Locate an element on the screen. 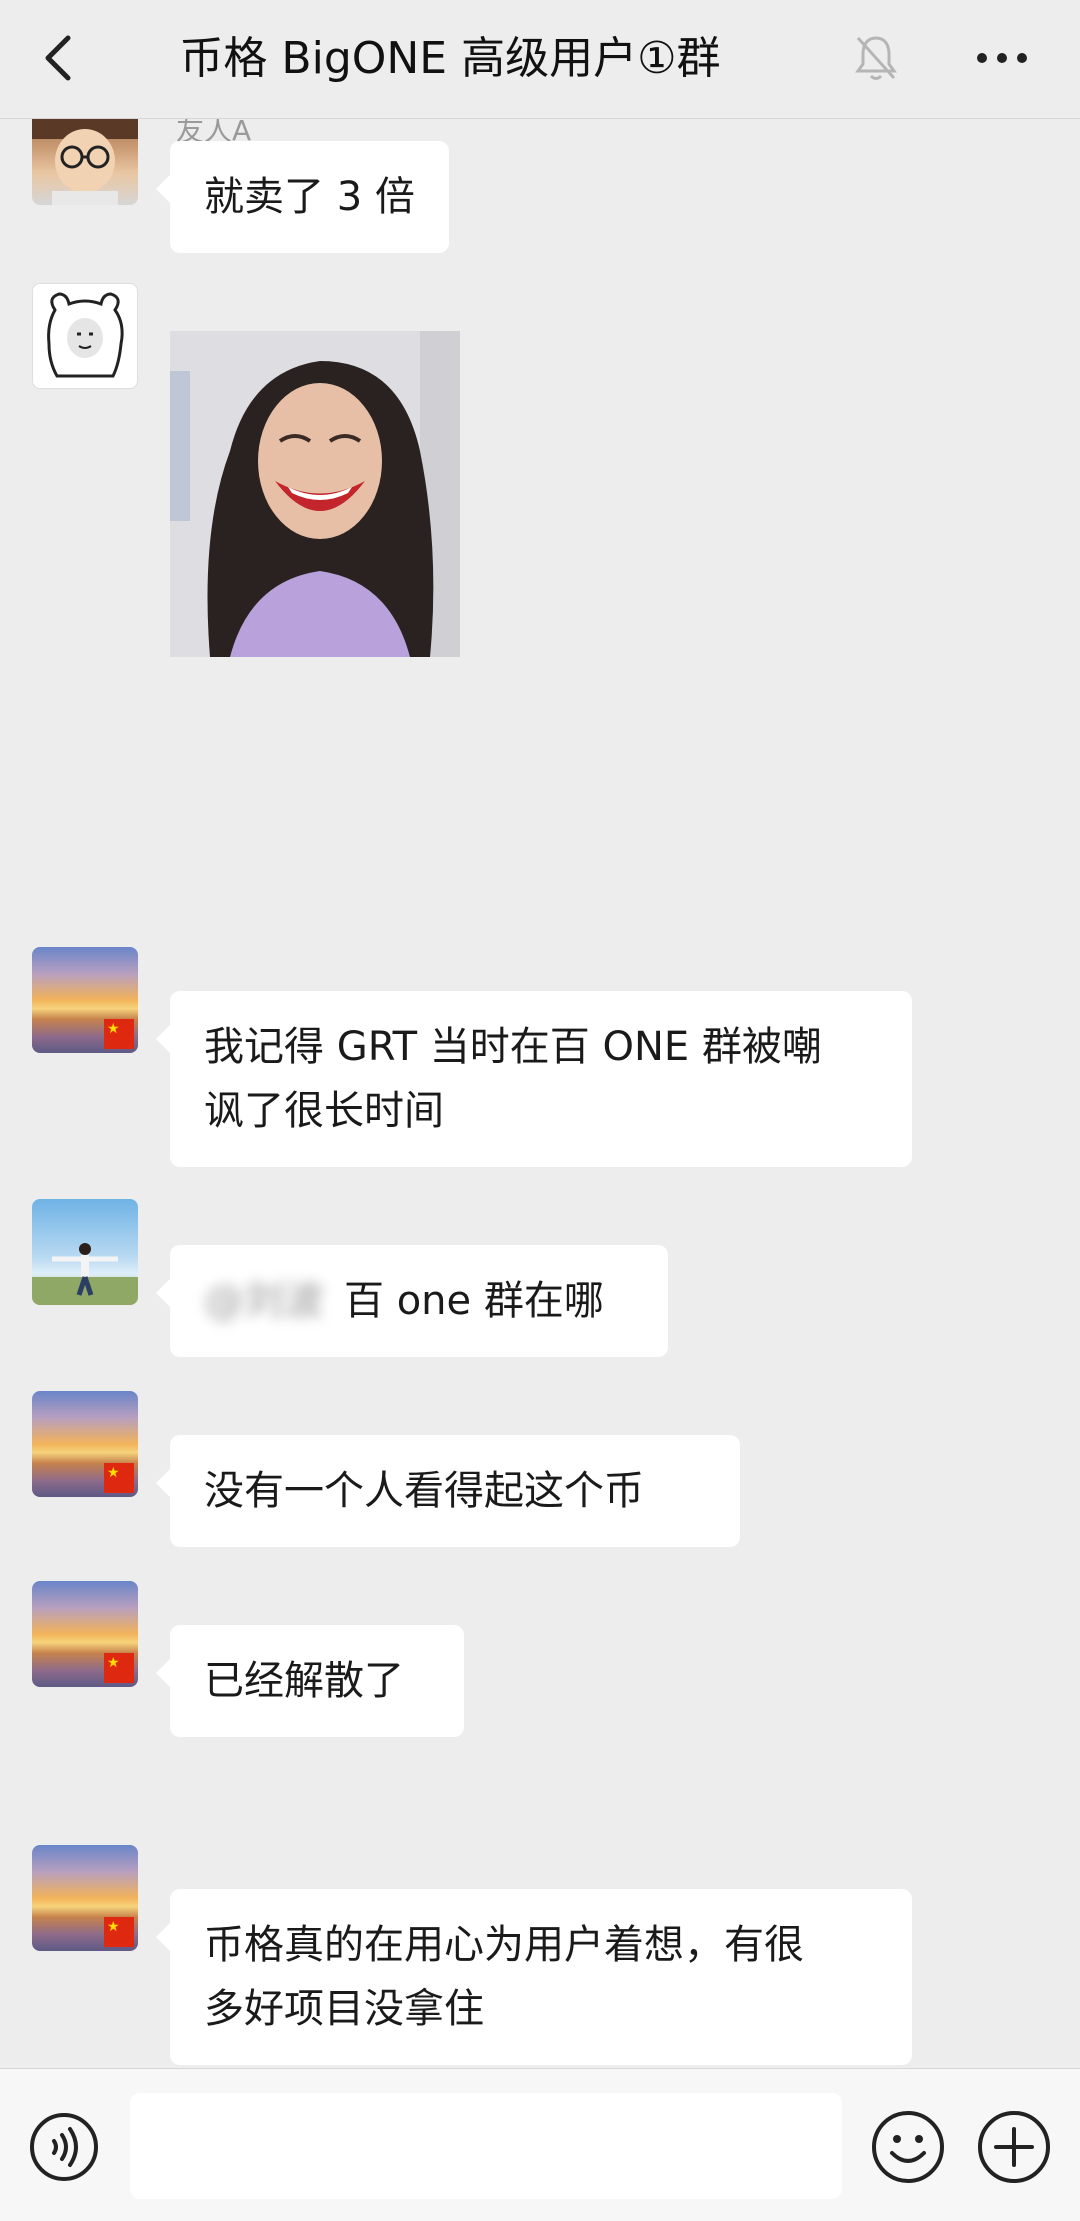 Image resolution: width=1080 pixels, height=2221 pixels. message-bubble: 我记得 GRT 当时在百 ONE 群被嘲 讽了很长时间 is located at coordinates (534, 1079).